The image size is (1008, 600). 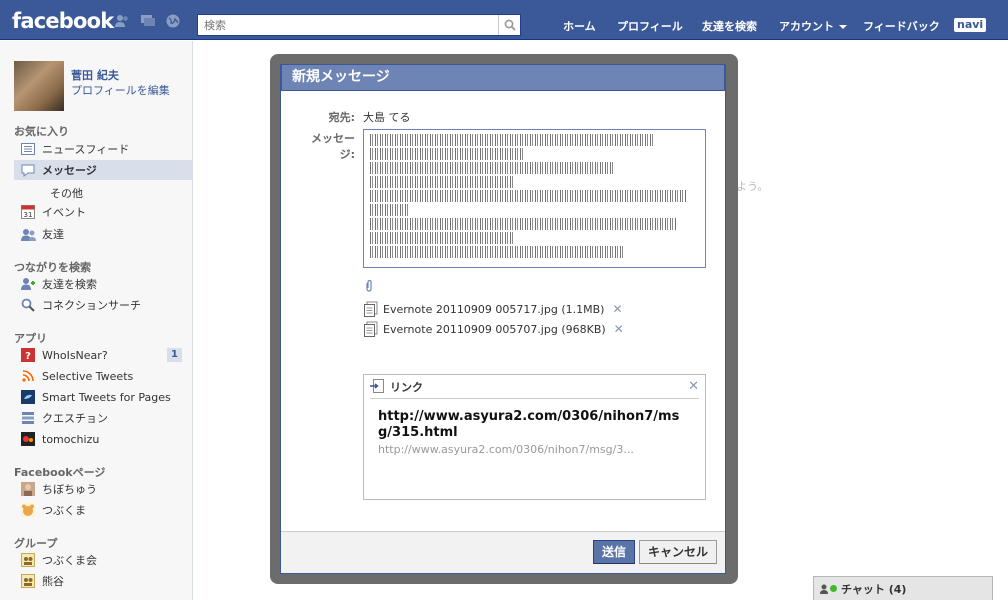 I want to click on to-label: 宛先:, so click(x=341, y=117).